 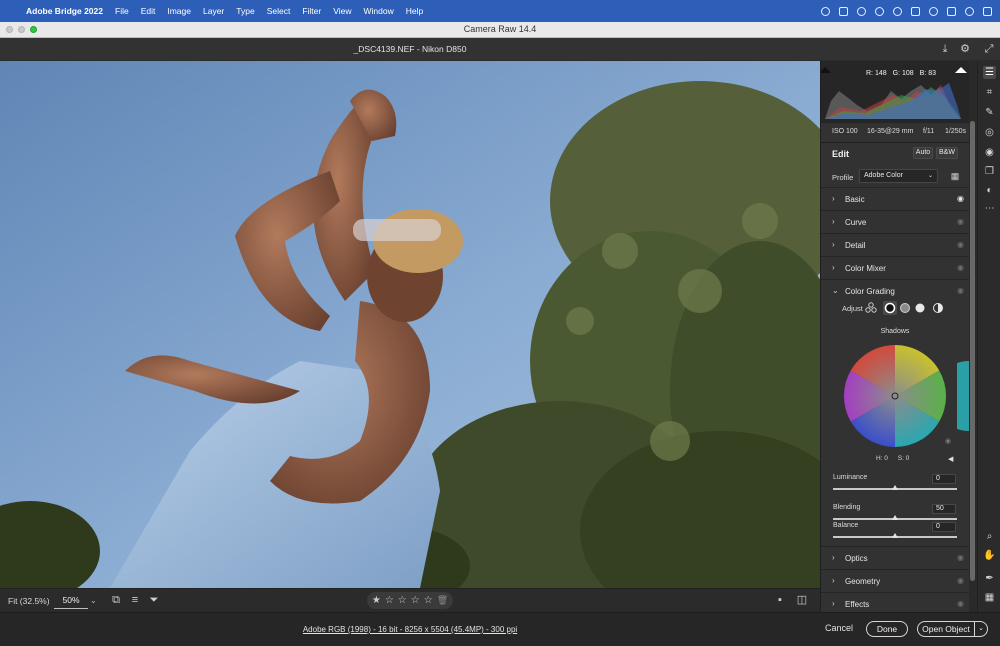 What do you see at coordinates (116, 600) in the screenshot?
I see `filmstrip-icon: ⧉` at bounding box center [116, 600].